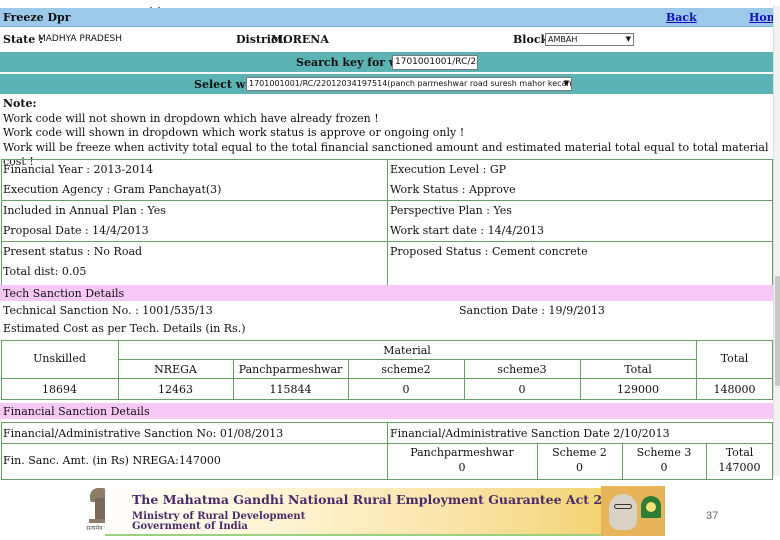 This screenshot has width=780, height=540. I want to click on fin-col-scheme2: Scheme 2, so click(579, 452).